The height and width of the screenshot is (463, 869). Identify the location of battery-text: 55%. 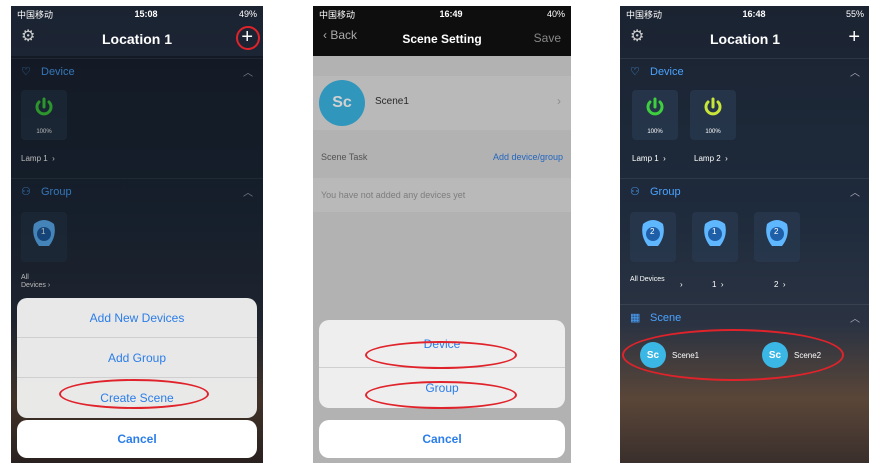
(854, 14).